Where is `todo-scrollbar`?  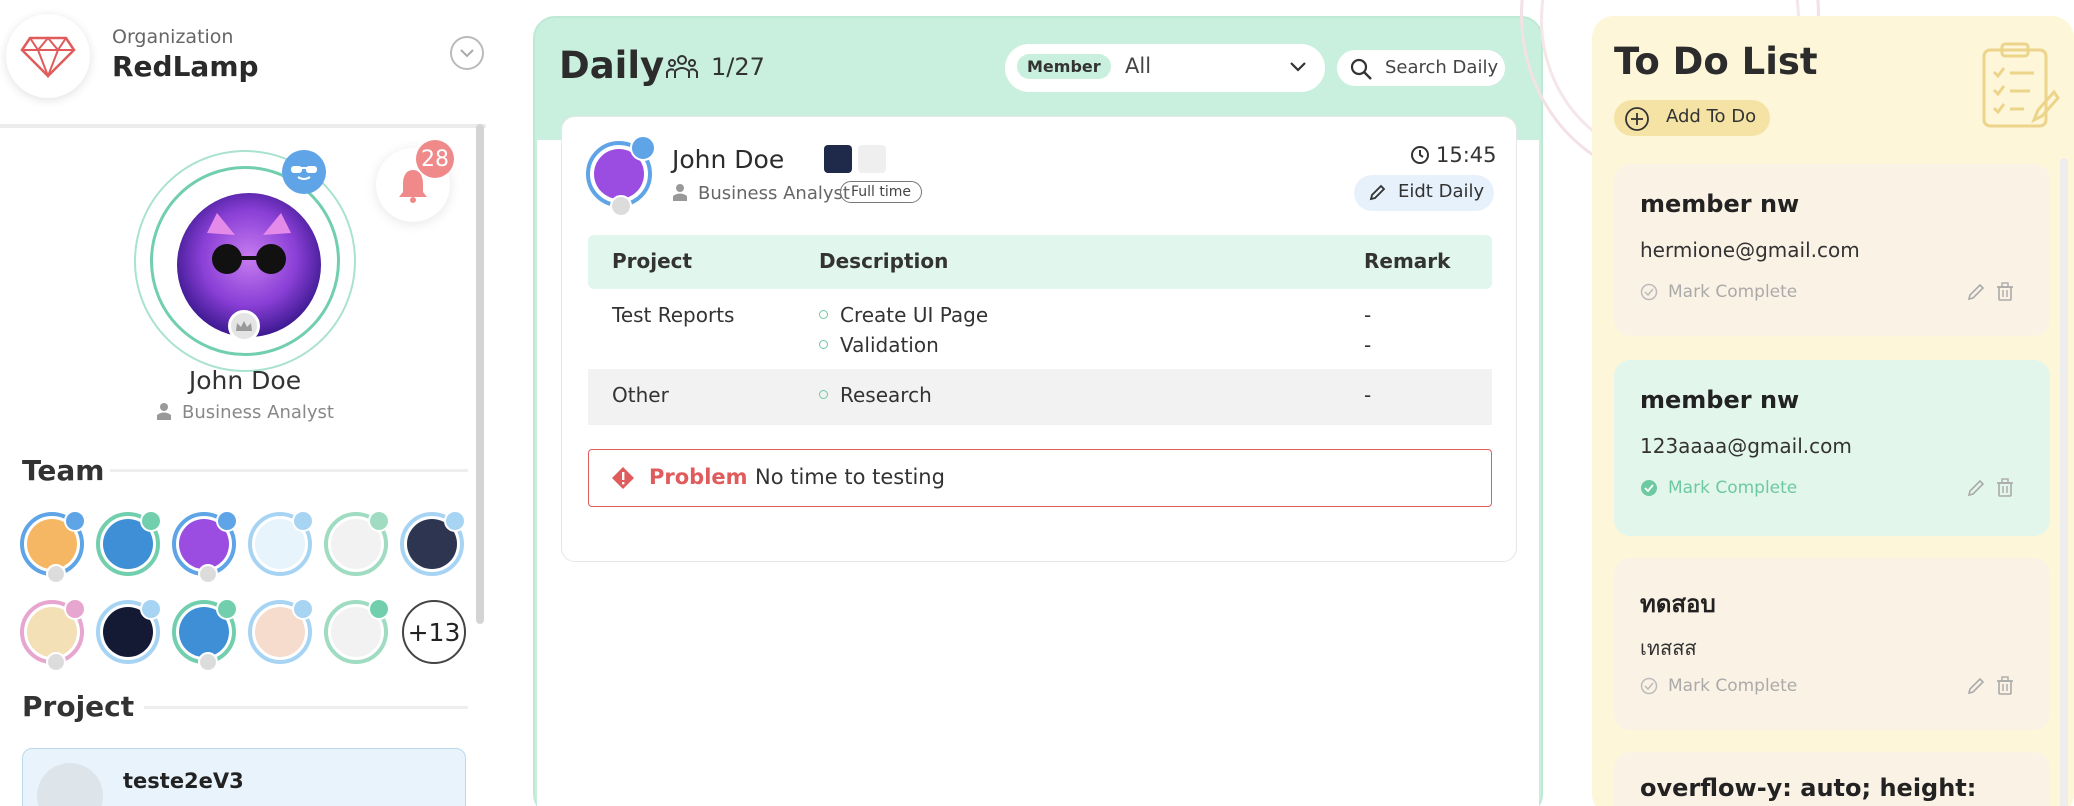
todo-scrollbar is located at coordinates (2064, 482).